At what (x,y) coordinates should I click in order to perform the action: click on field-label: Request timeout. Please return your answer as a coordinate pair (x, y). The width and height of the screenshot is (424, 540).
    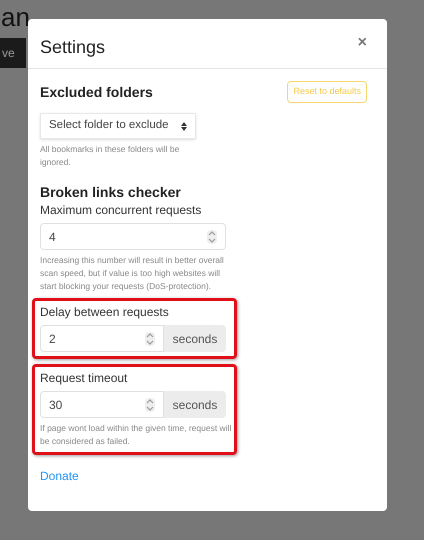
    Looking at the image, I should click on (84, 378).